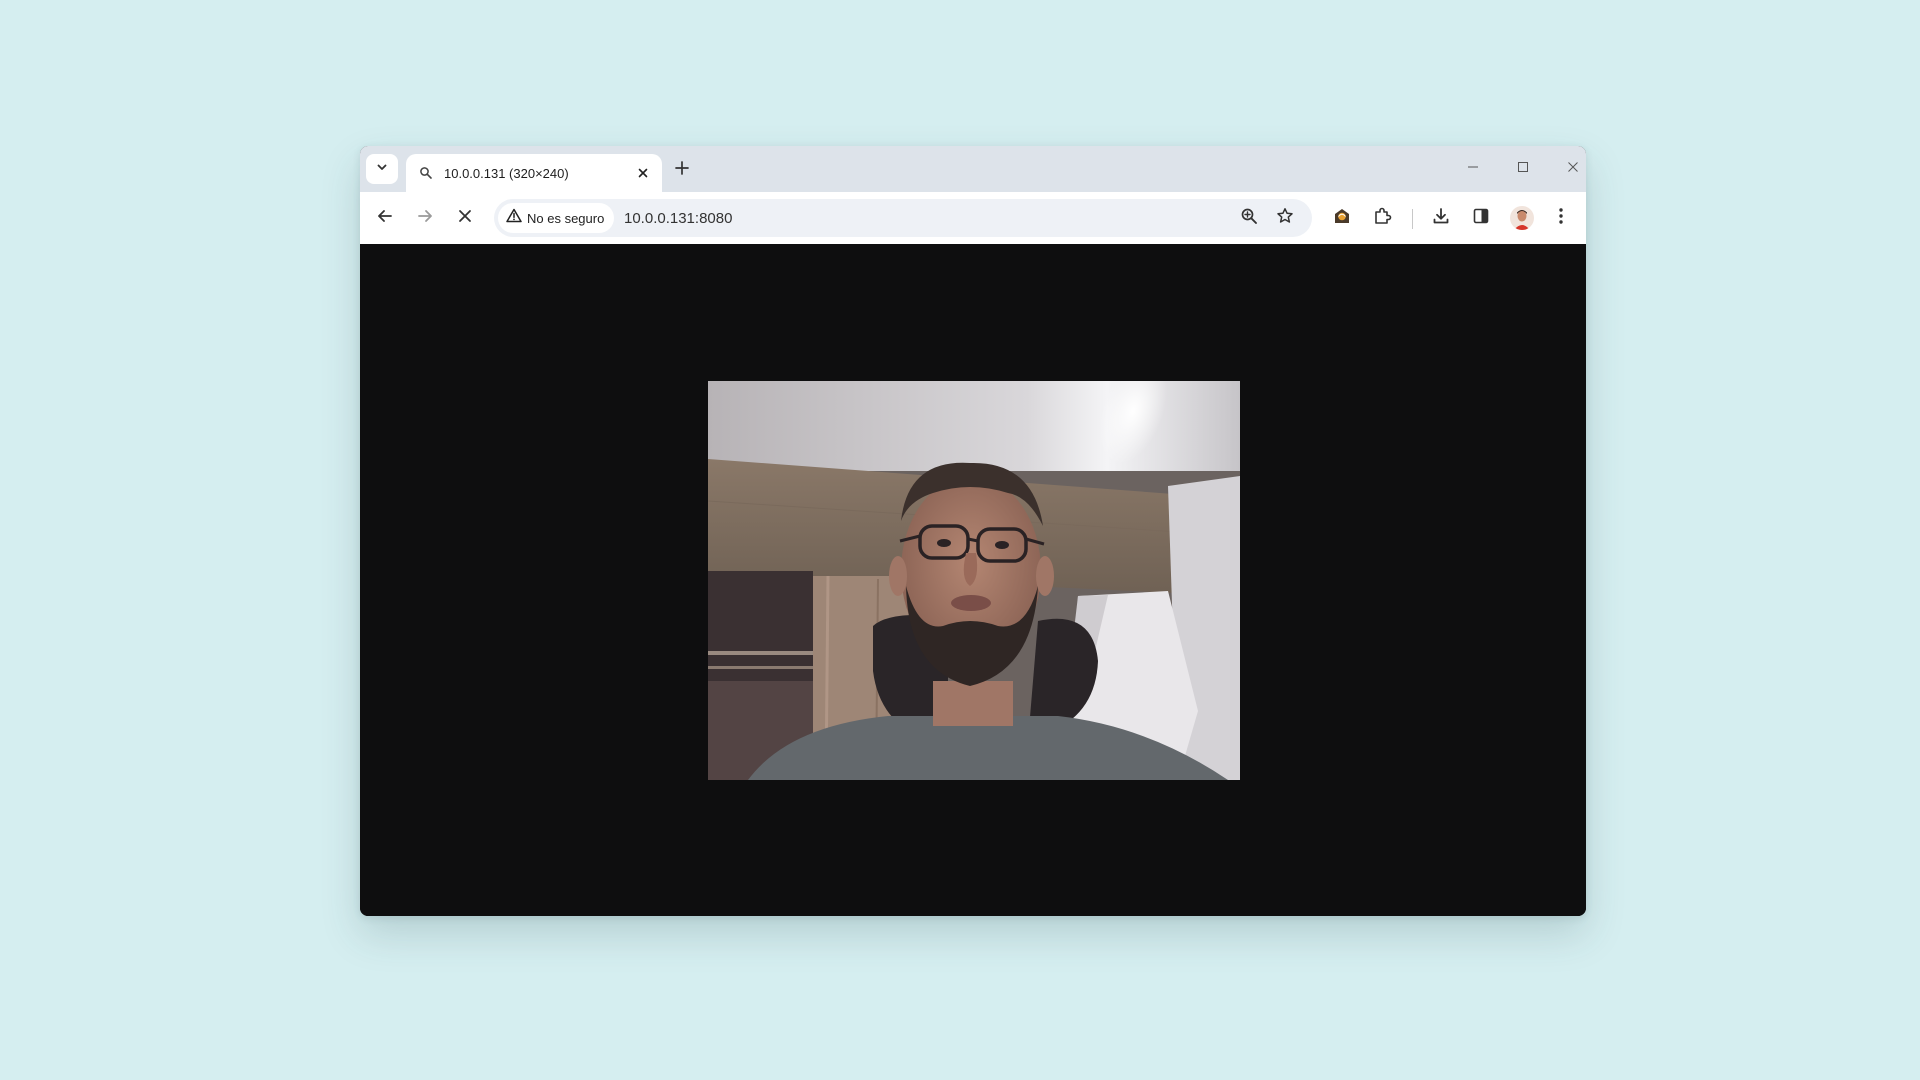 This screenshot has width=1920, height=1080. I want to click on side-panel-button, so click(1481, 218).